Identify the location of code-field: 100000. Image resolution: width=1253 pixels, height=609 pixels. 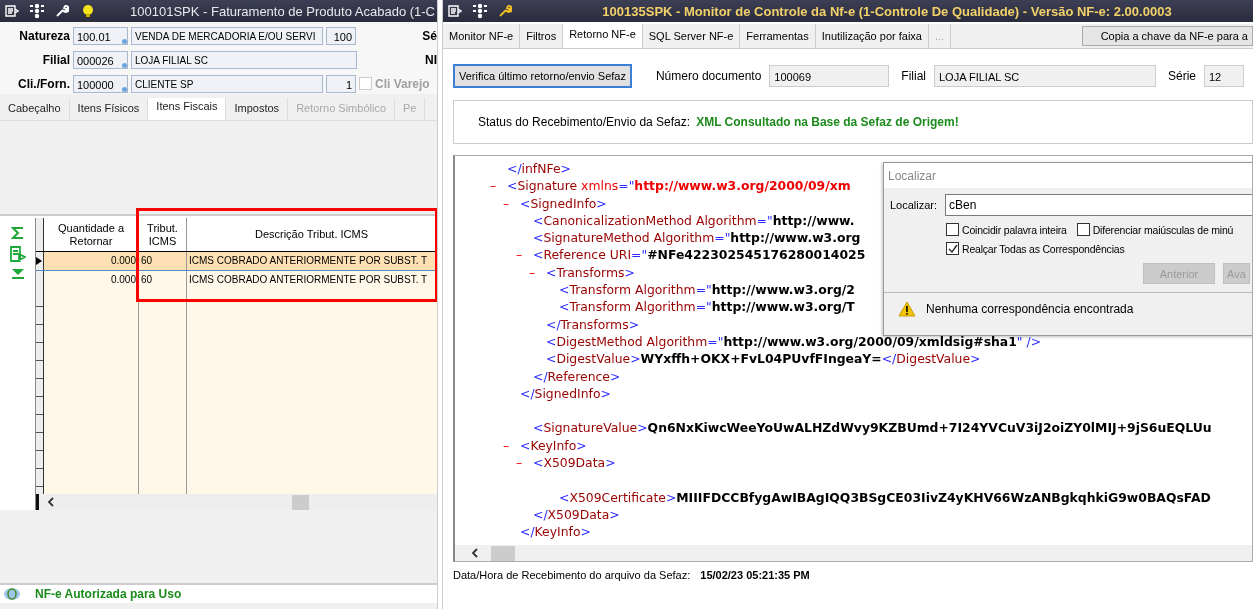
(100, 83).